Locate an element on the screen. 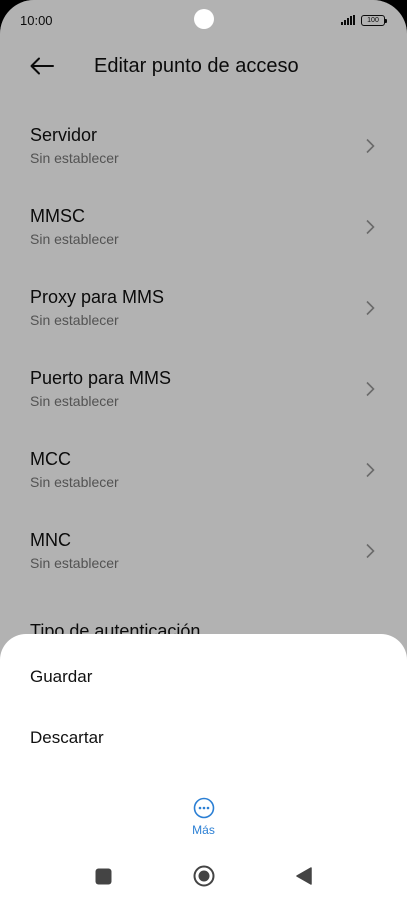 This screenshot has height=906, width=407. home-button is located at coordinates (204, 876).